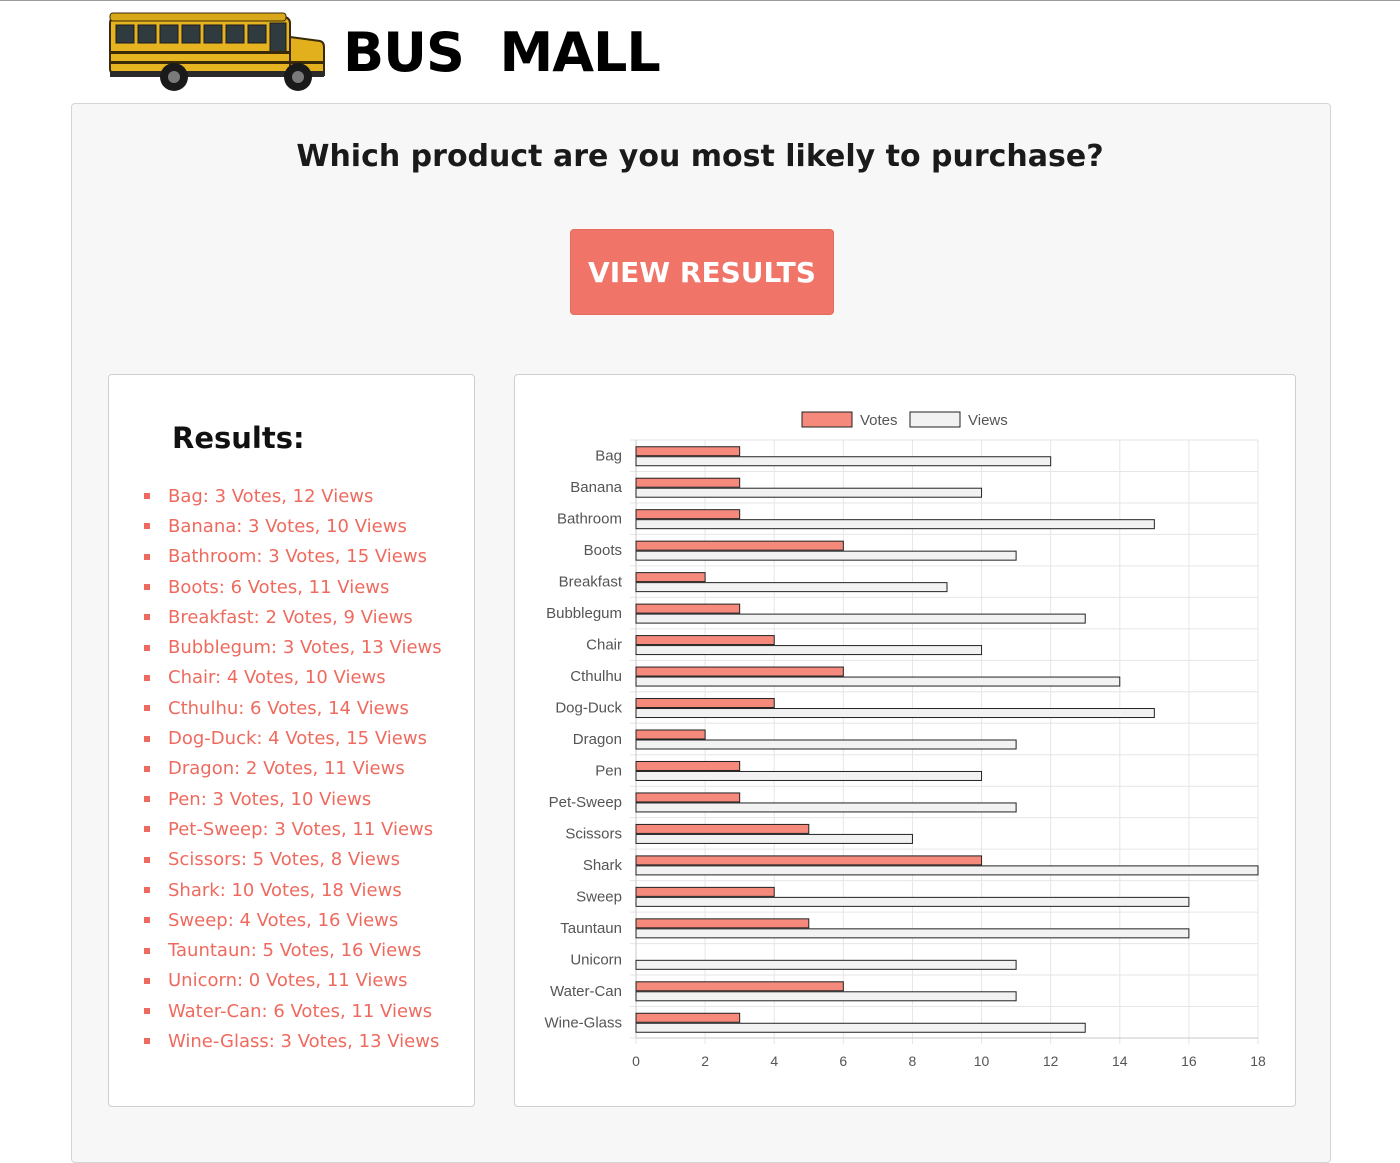 This screenshot has width=1400, height=1163. Describe the element at coordinates (913, 1061) in the screenshot. I see `x-tick-label: 8` at that location.